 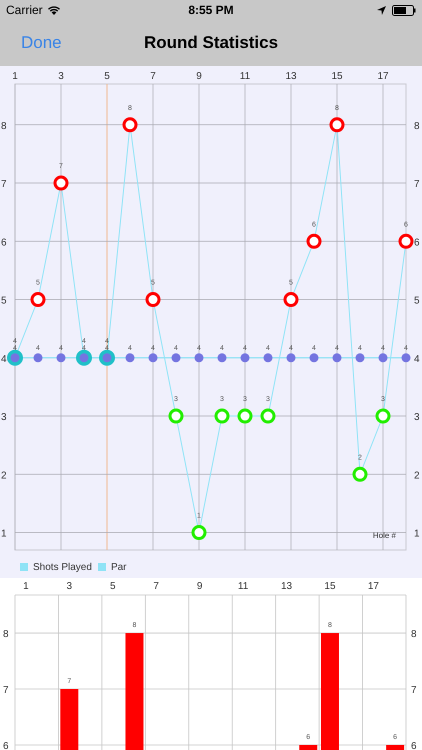 What do you see at coordinates (211, 10) in the screenshot?
I see `clock-time: 8:55 PM` at bounding box center [211, 10].